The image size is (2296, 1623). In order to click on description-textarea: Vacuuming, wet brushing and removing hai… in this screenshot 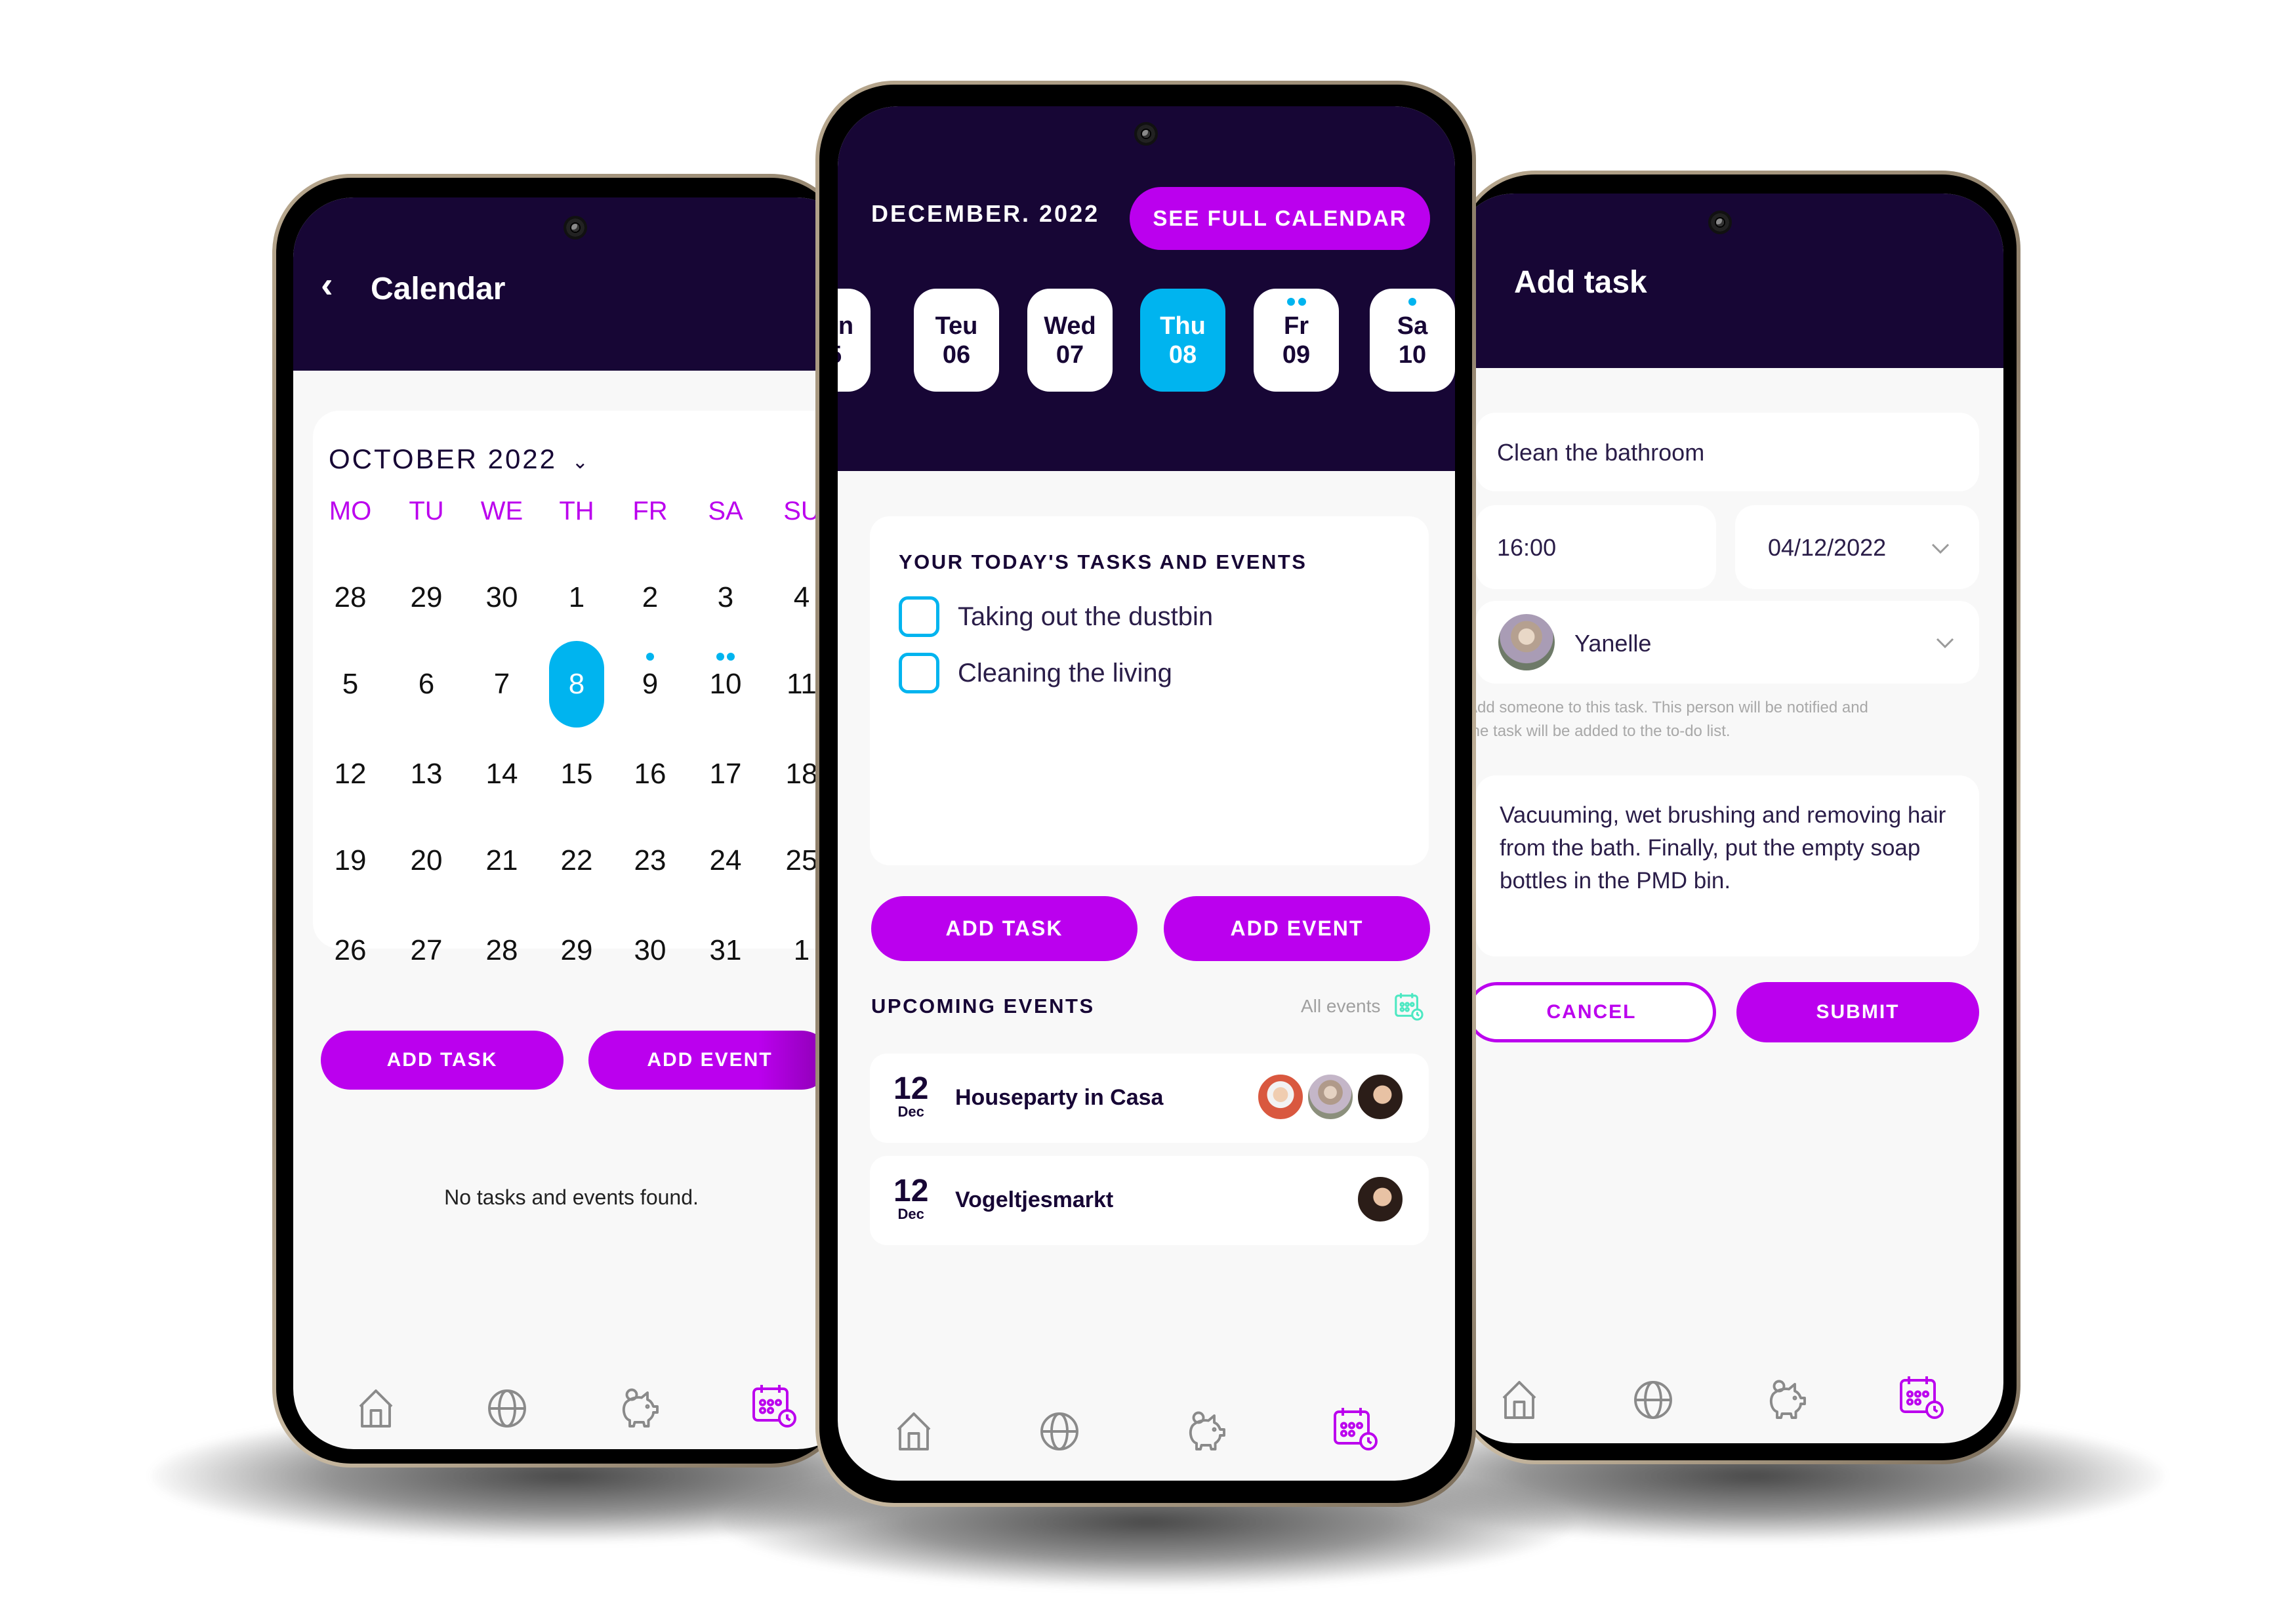, I will do `click(1727, 866)`.